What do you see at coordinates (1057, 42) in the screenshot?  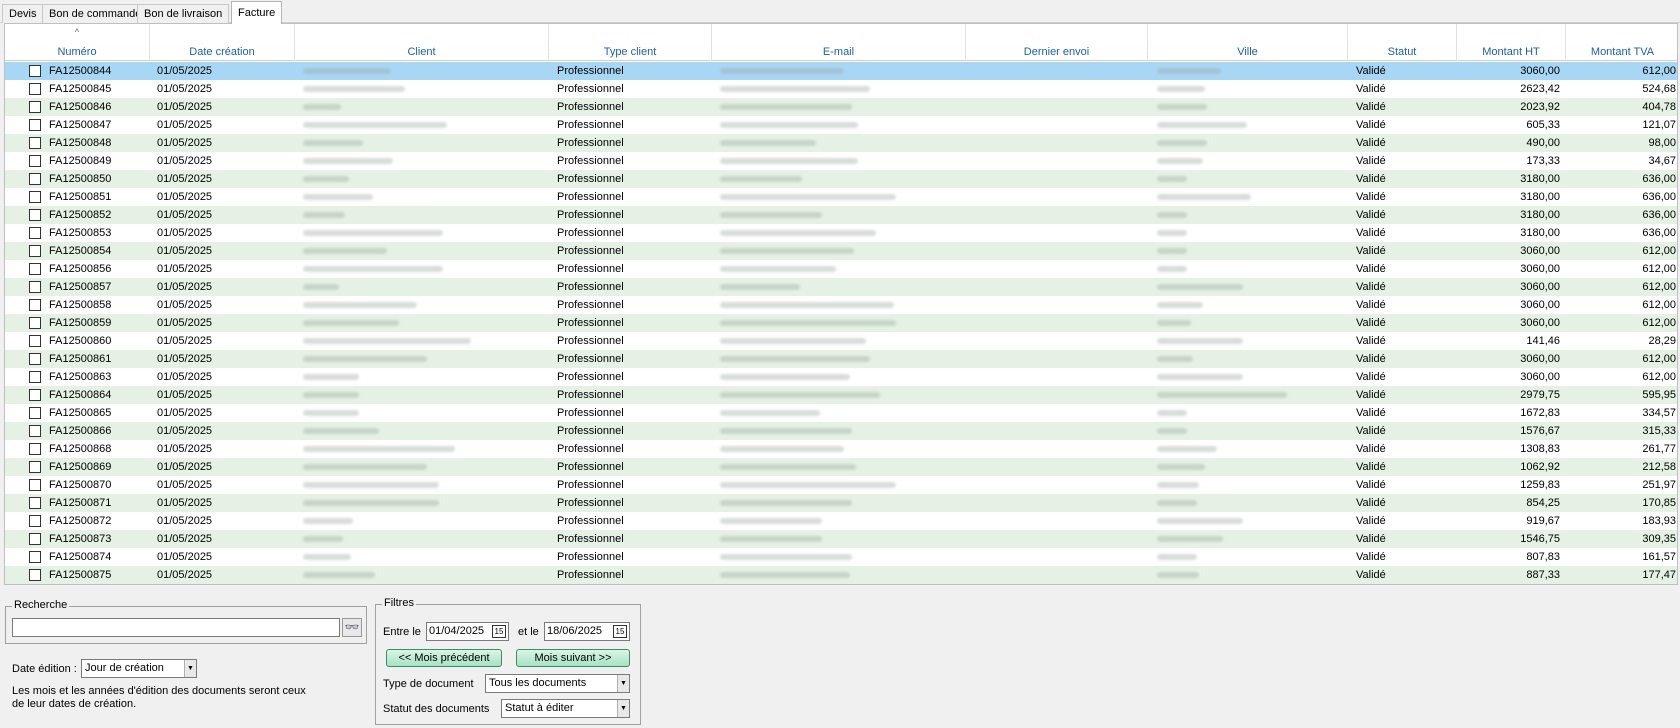 I see `column-header-dernier-envoi: Dernier envoi` at bounding box center [1057, 42].